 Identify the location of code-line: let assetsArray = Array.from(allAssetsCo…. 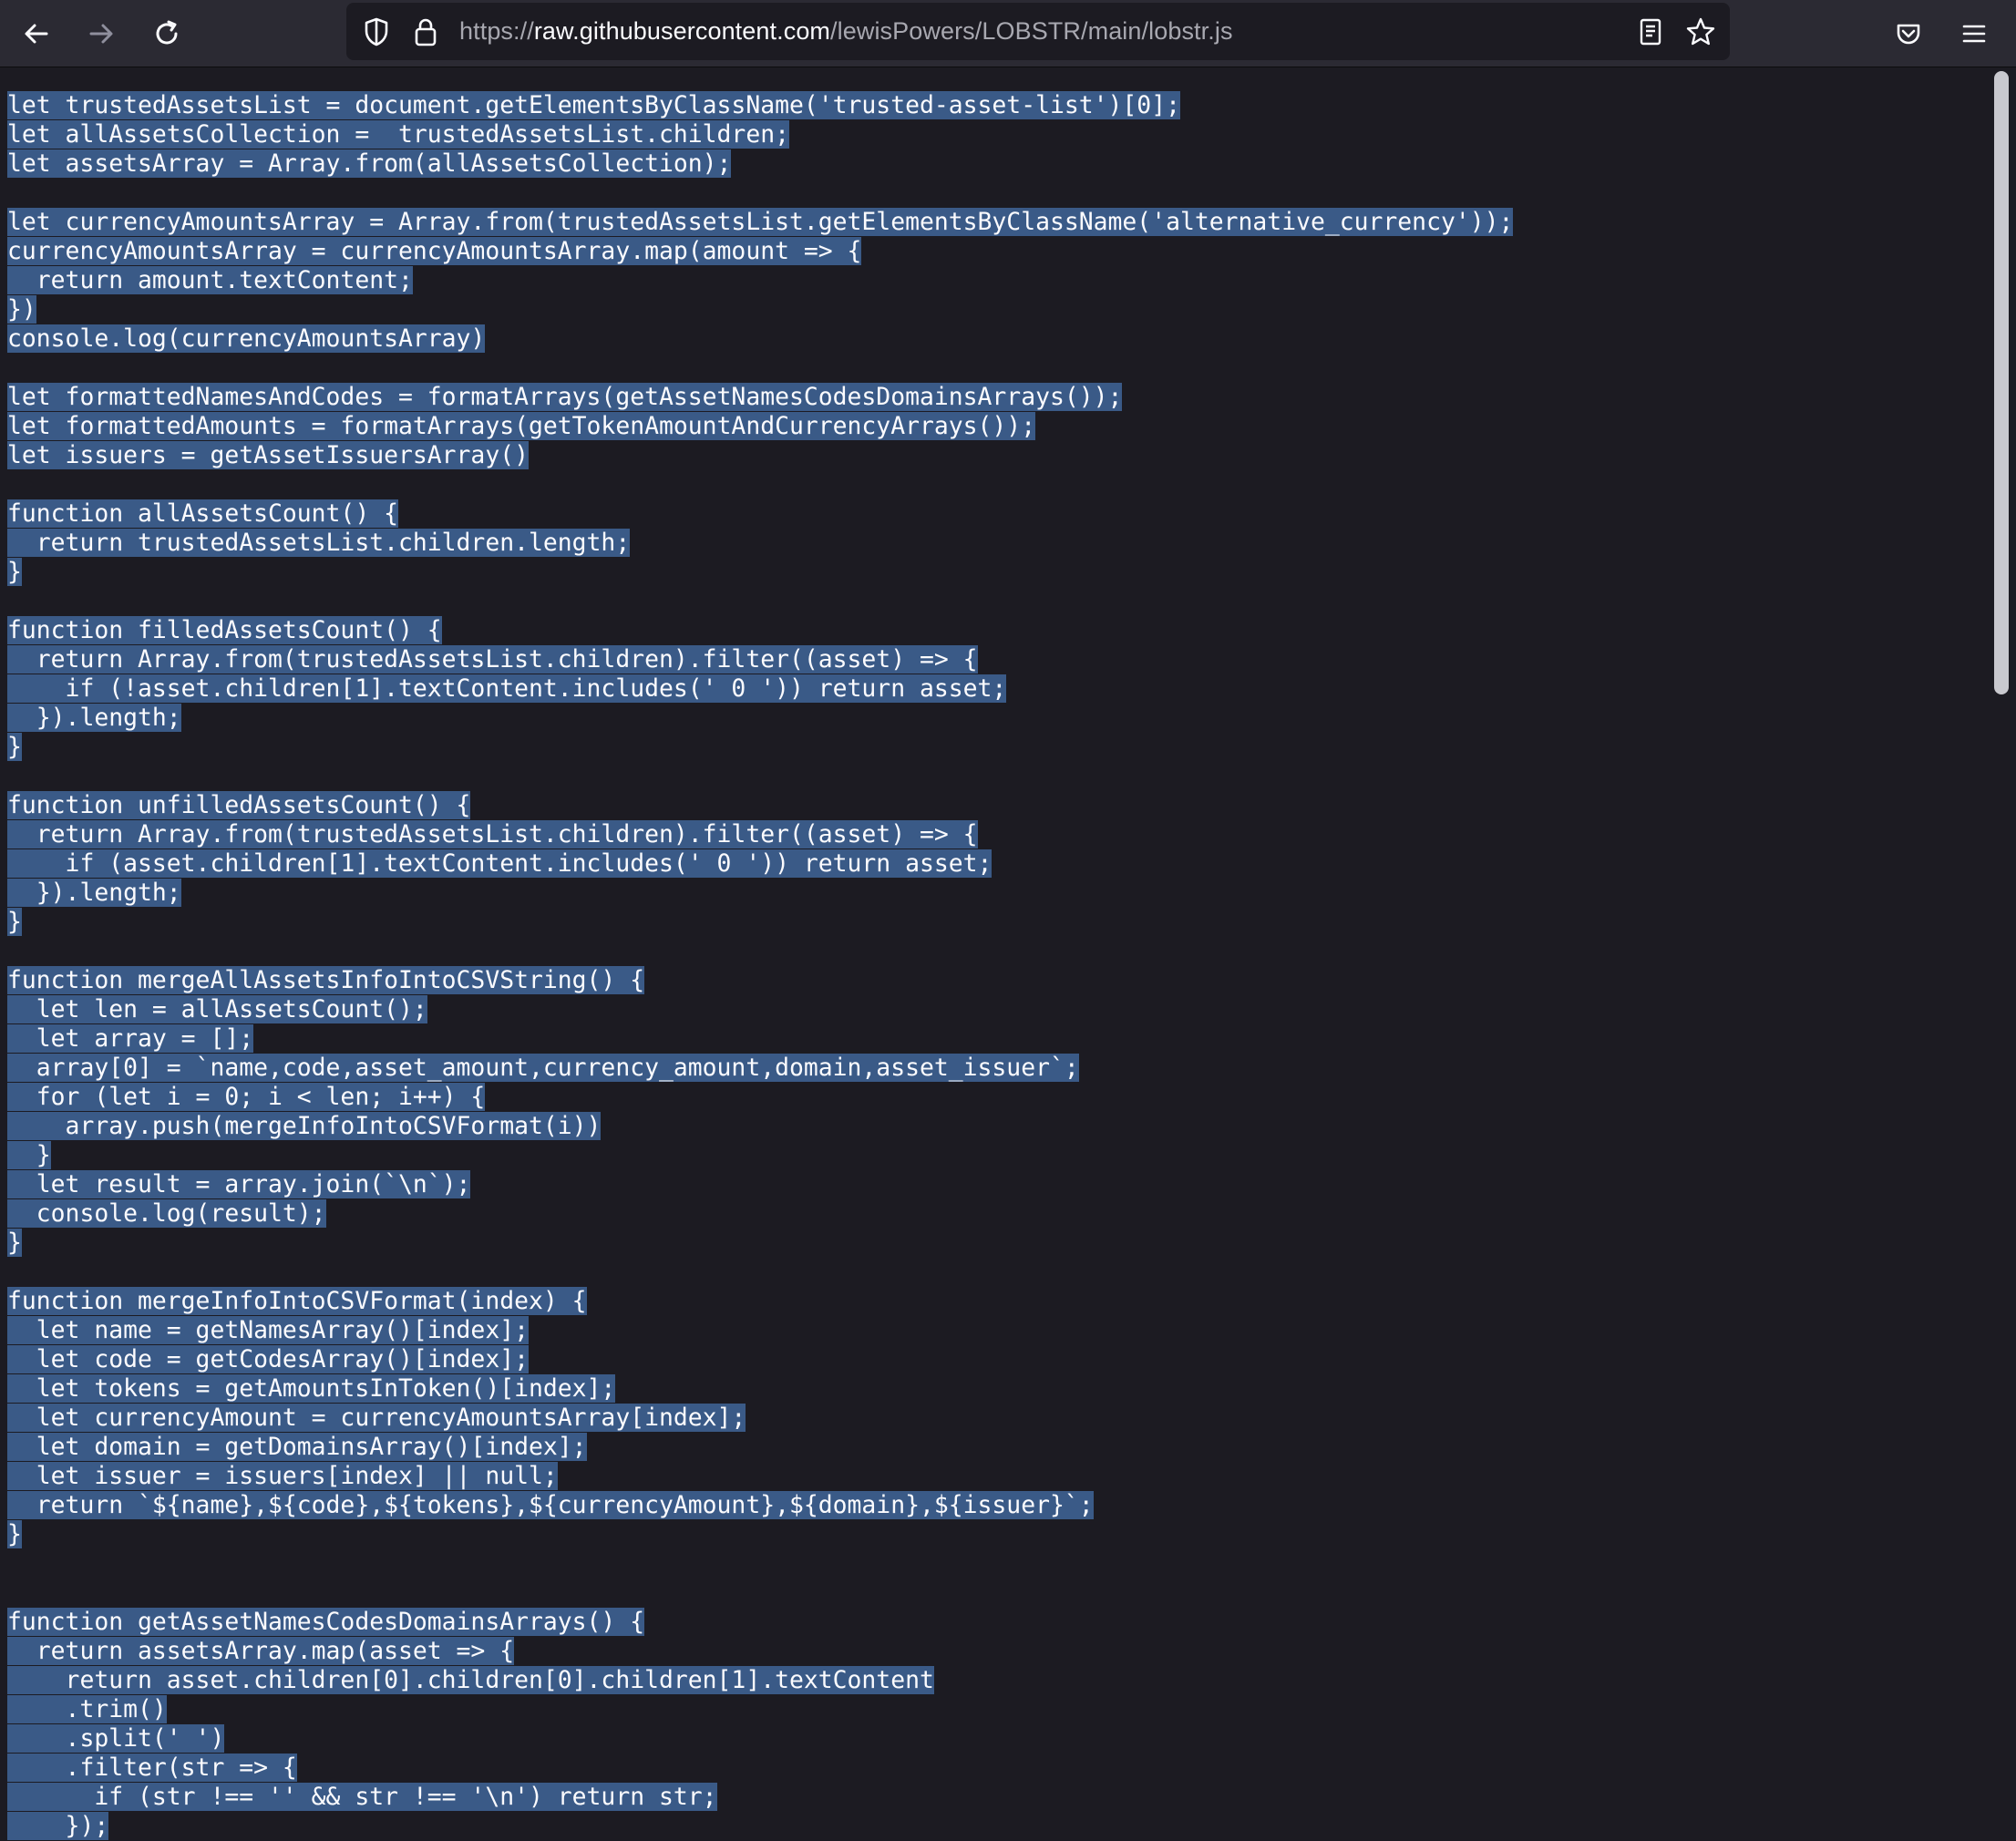
(760, 164).